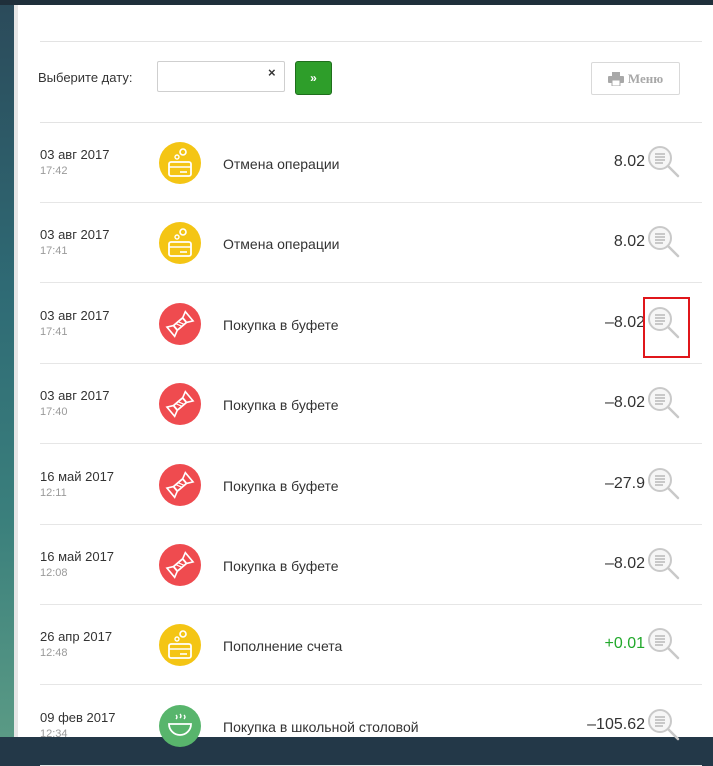  I want to click on transaction-description: Пополнение счета, so click(283, 646).